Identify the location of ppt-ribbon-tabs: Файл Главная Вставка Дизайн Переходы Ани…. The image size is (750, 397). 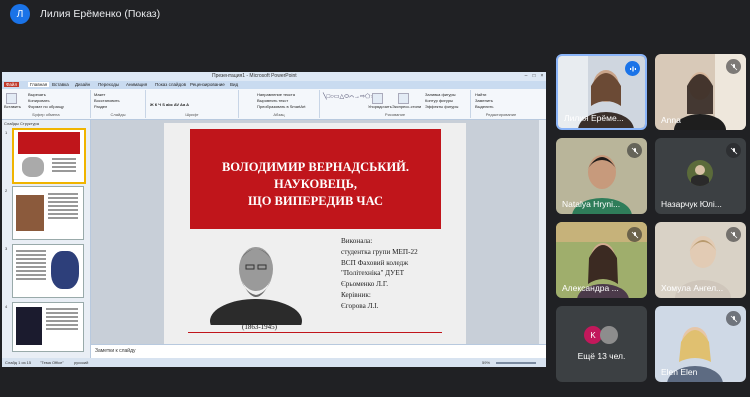
(274, 85).